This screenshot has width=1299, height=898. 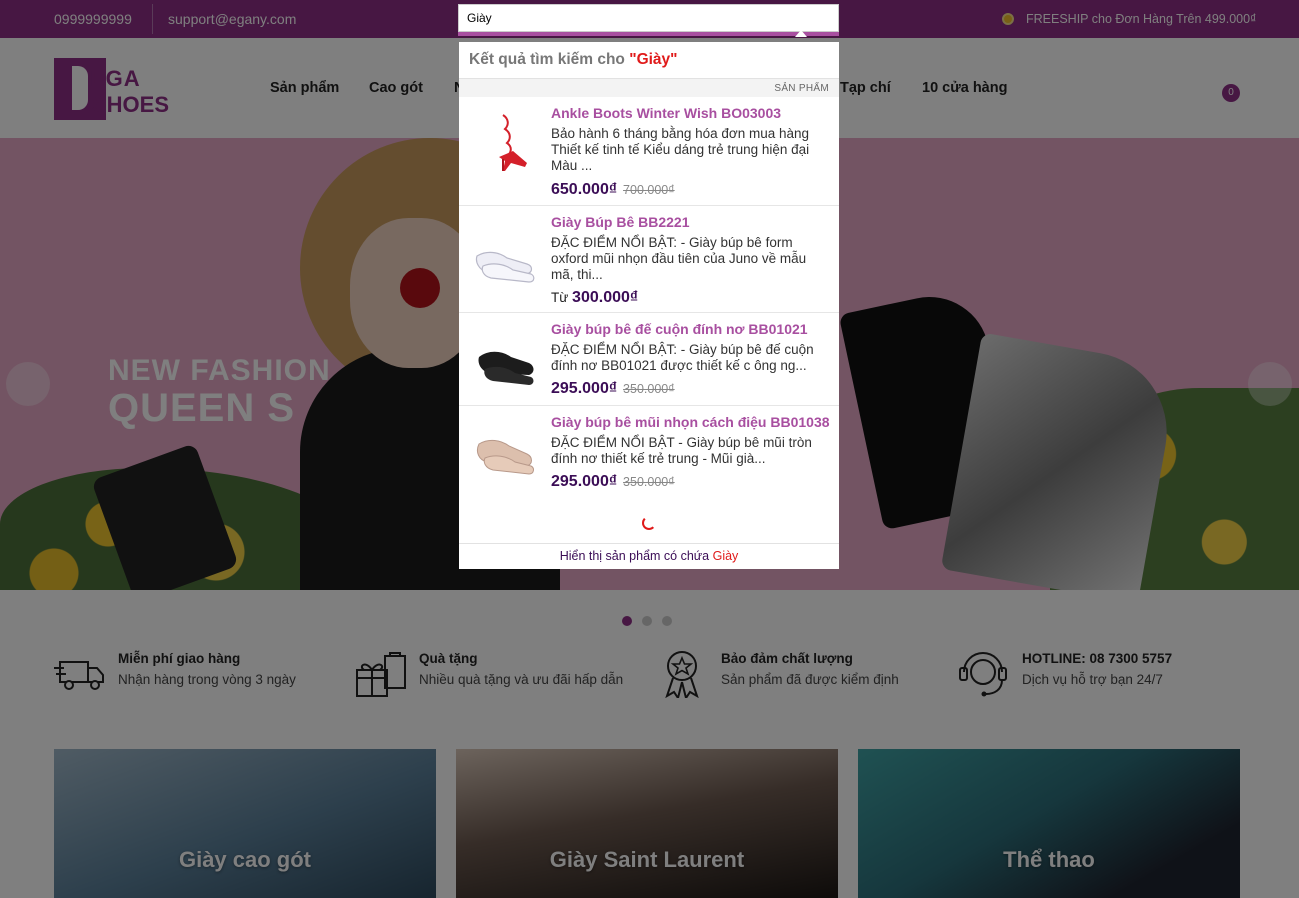 I want to click on dropdown-caret, so click(x=801, y=33).